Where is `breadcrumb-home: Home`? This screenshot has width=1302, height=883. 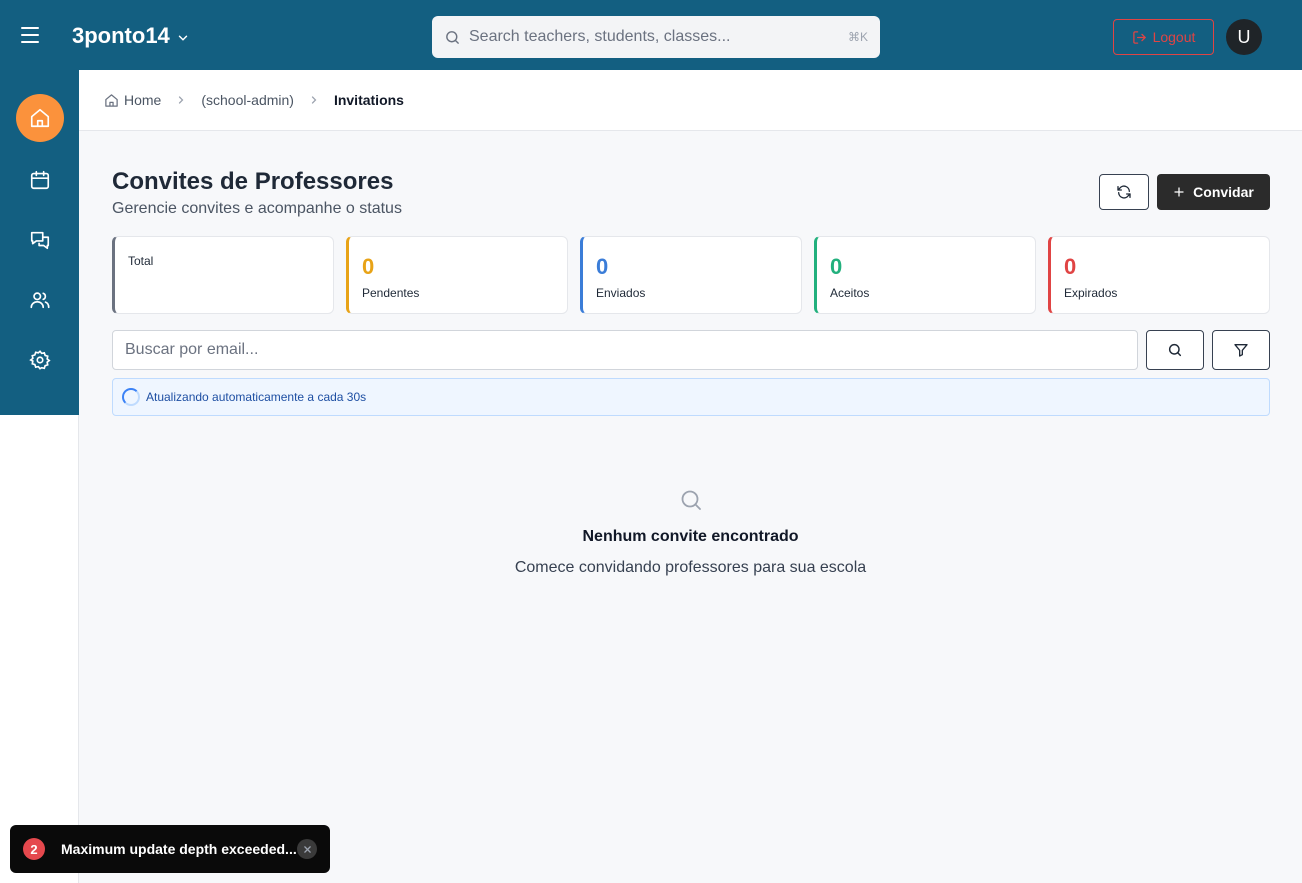 breadcrumb-home: Home is located at coordinates (132, 100).